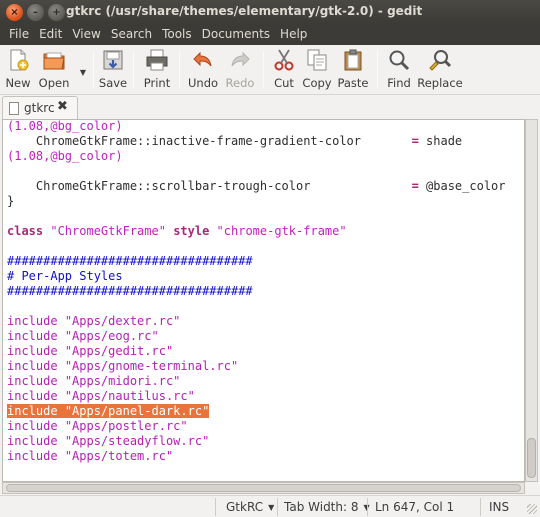 This screenshot has width=540, height=517. I want to click on menu-documents: Documents, so click(236, 34).